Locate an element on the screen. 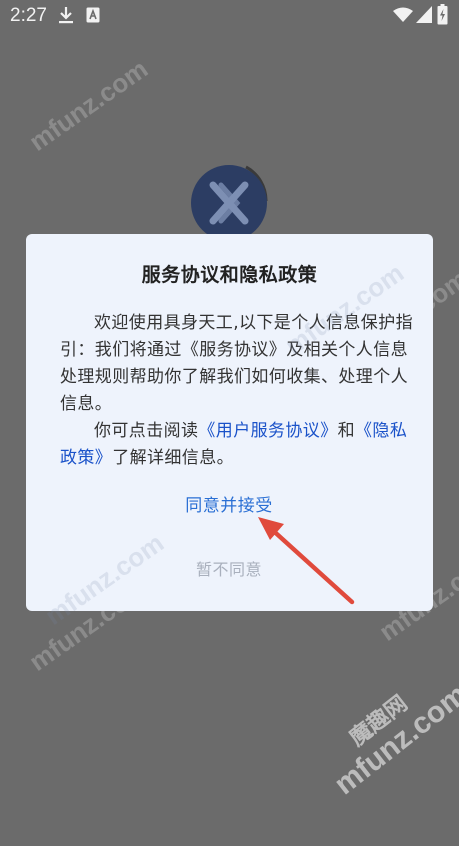 This screenshot has width=459, height=846. links-paragraph: 你可点击阅读《用户服务协议》和《隐私政策》了解详细信息。 is located at coordinates (239, 445).